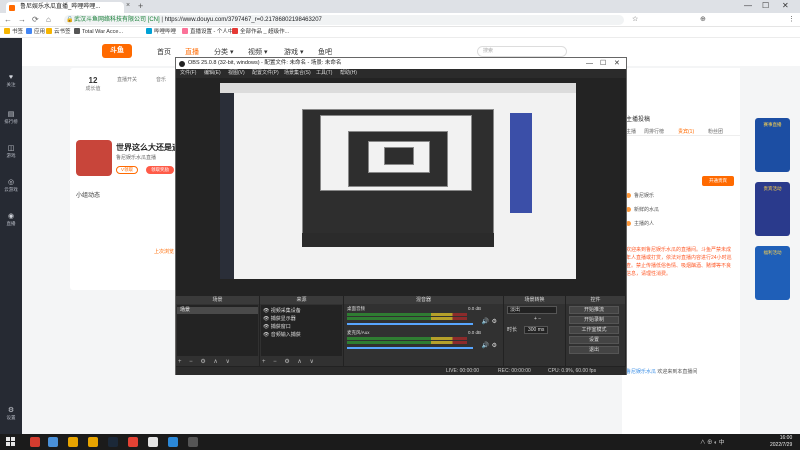 The height and width of the screenshot is (450, 800). What do you see at coordinates (514, 371) in the screenshot?
I see `rec-timer: REC: 00:00:00` at bounding box center [514, 371].